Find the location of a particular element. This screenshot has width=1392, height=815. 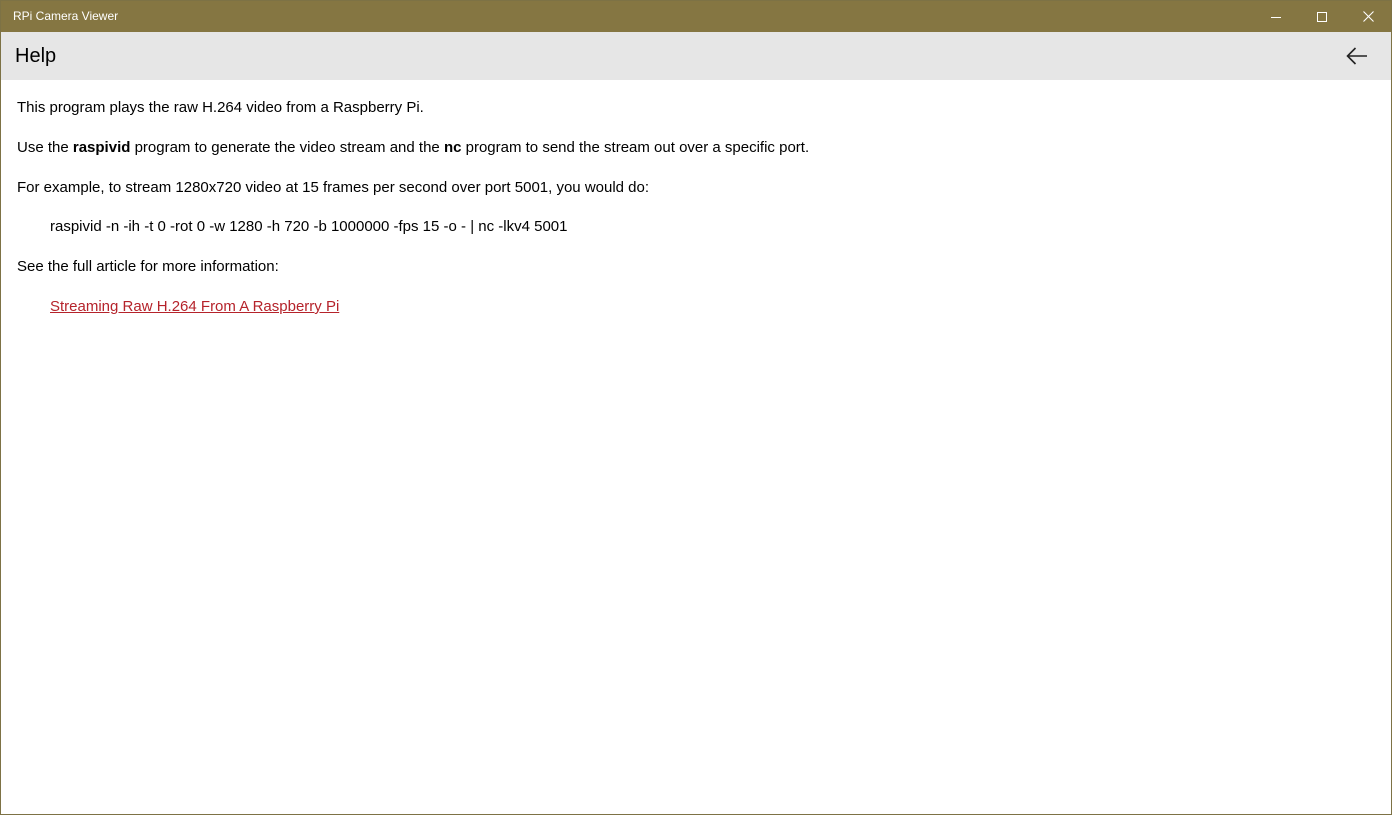

article-link-row: Streaming Raw H.264 From A Raspberry Pi is located at coordinates (194, 307).